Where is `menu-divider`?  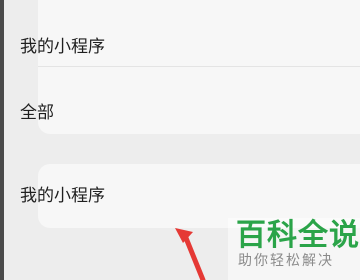
menu-divider is located at coordinates (199, 66).